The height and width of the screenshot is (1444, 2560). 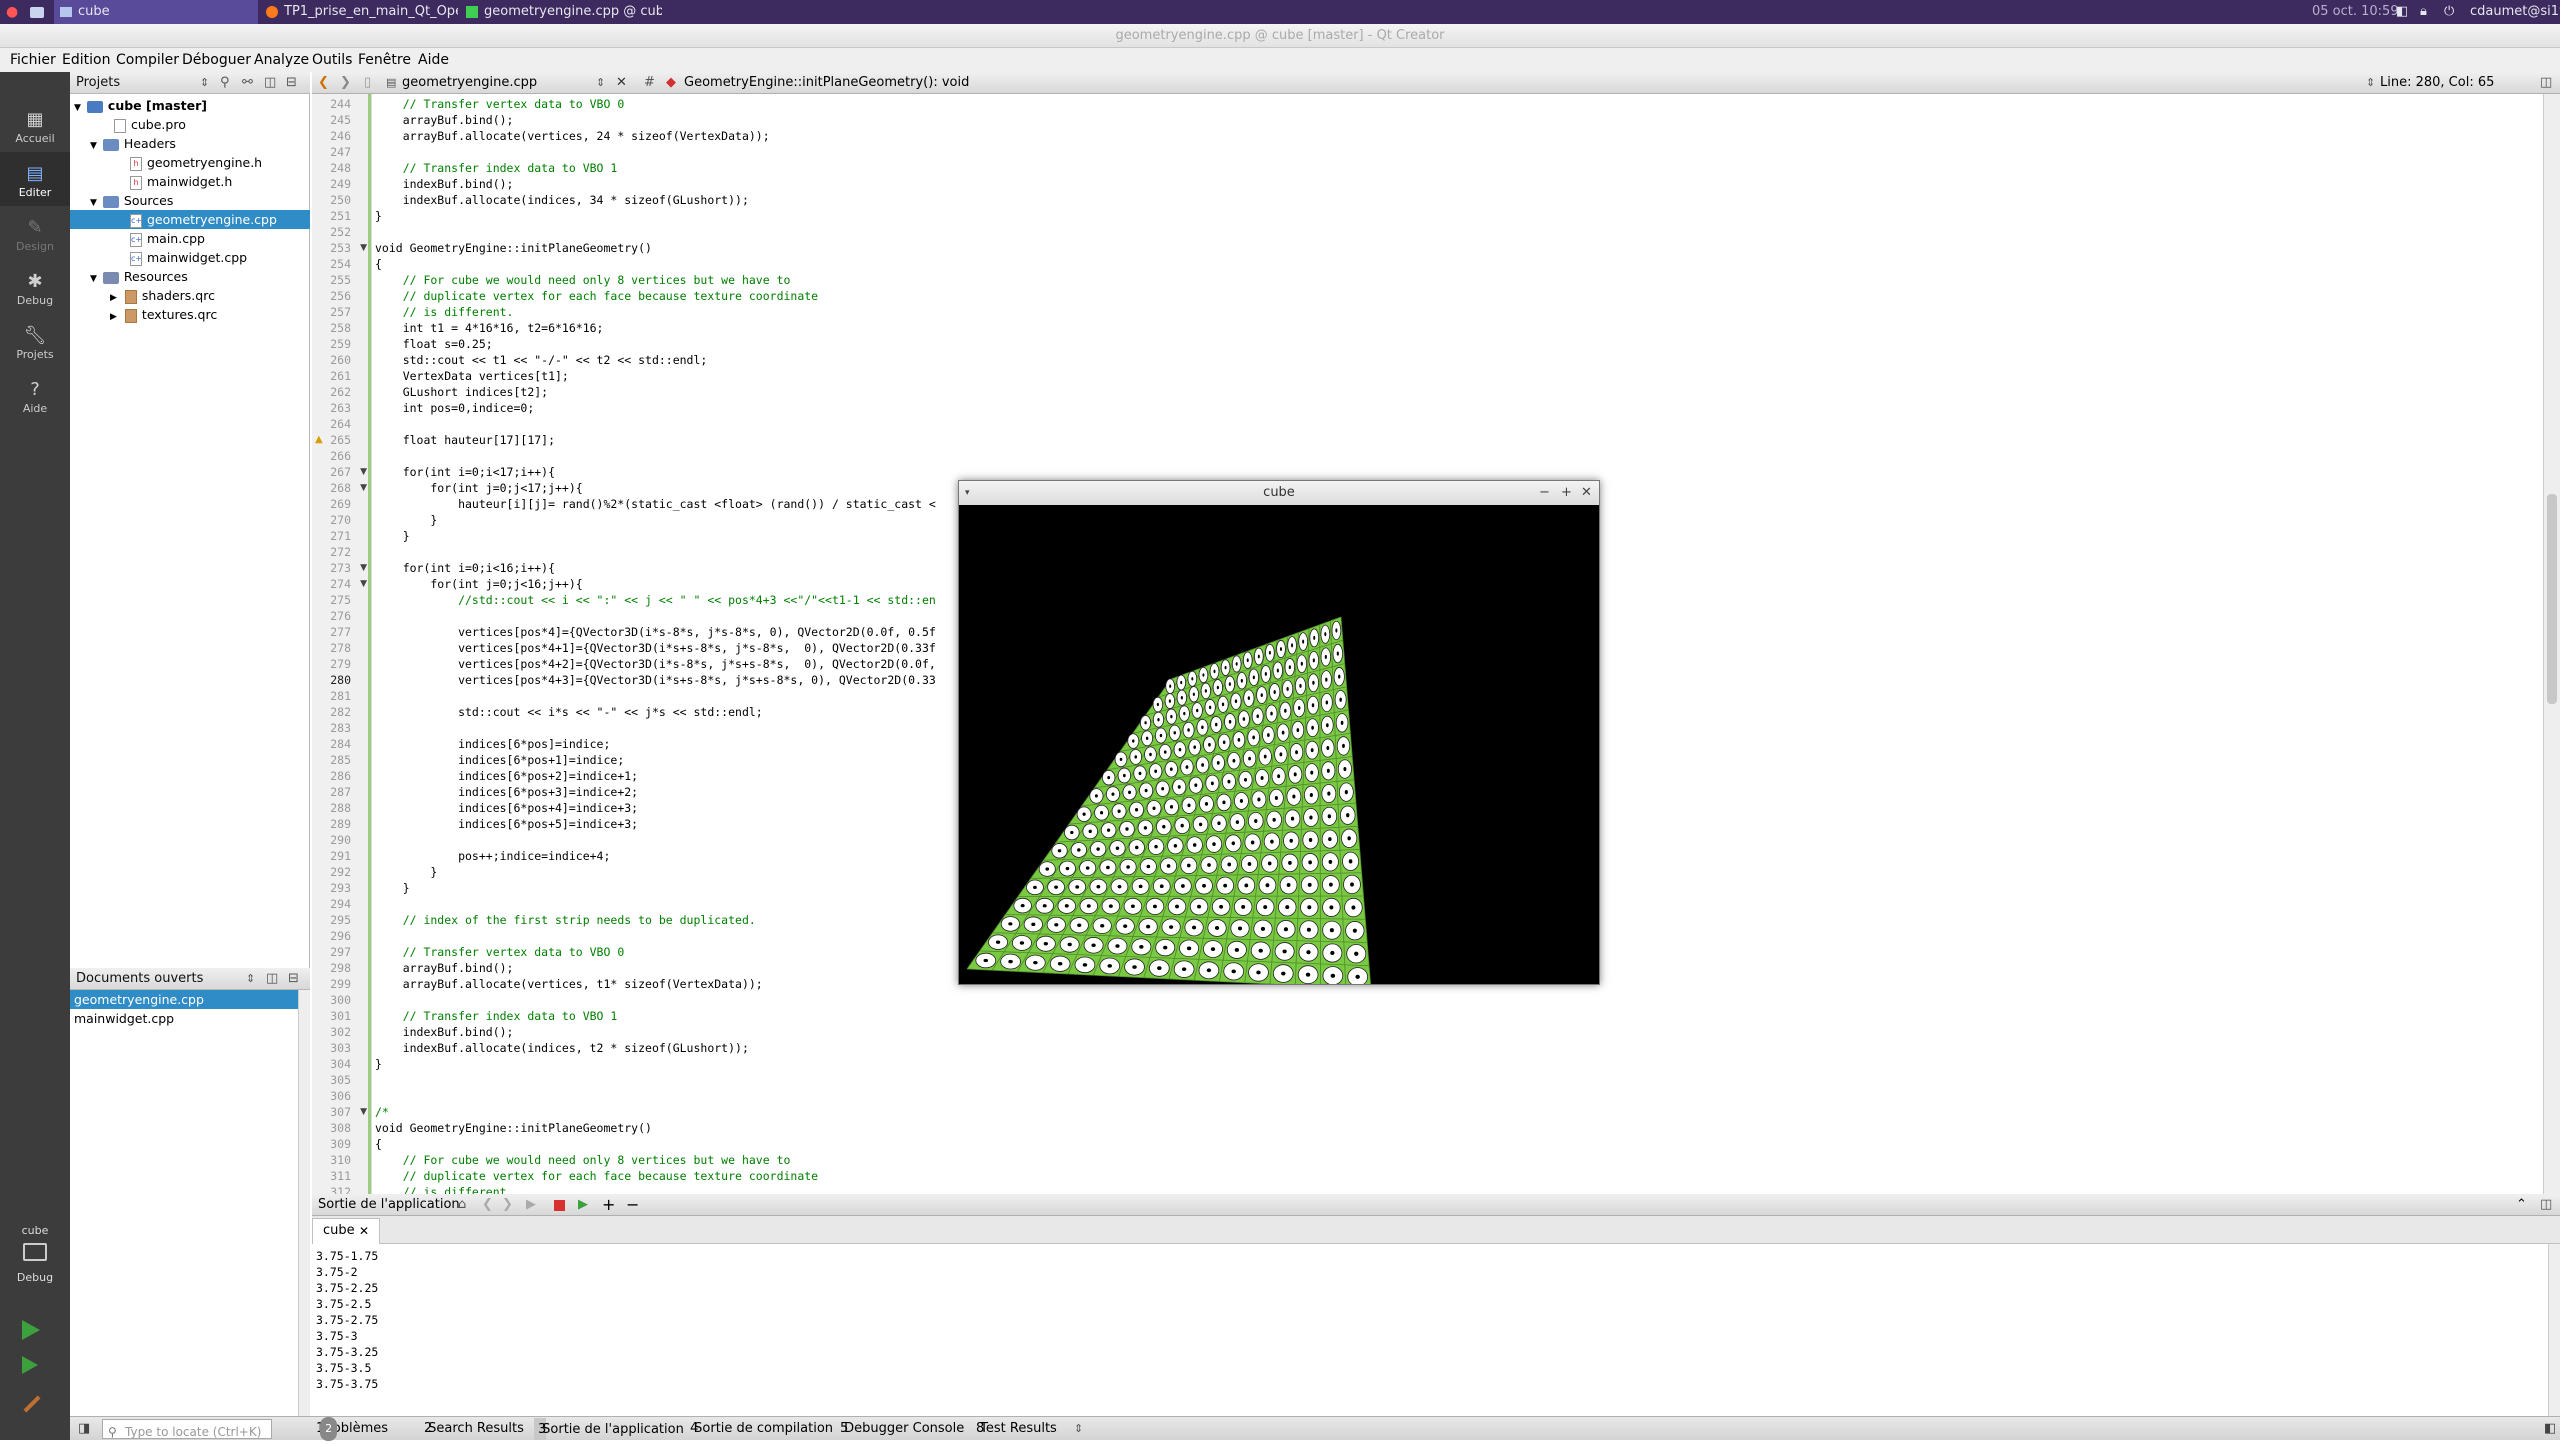 What do you see at coordinates (902, 1429) in the screenshot?
I see `pane-button-debugger-console: 5 Debugger Console` at bounding box center [902, 1429].